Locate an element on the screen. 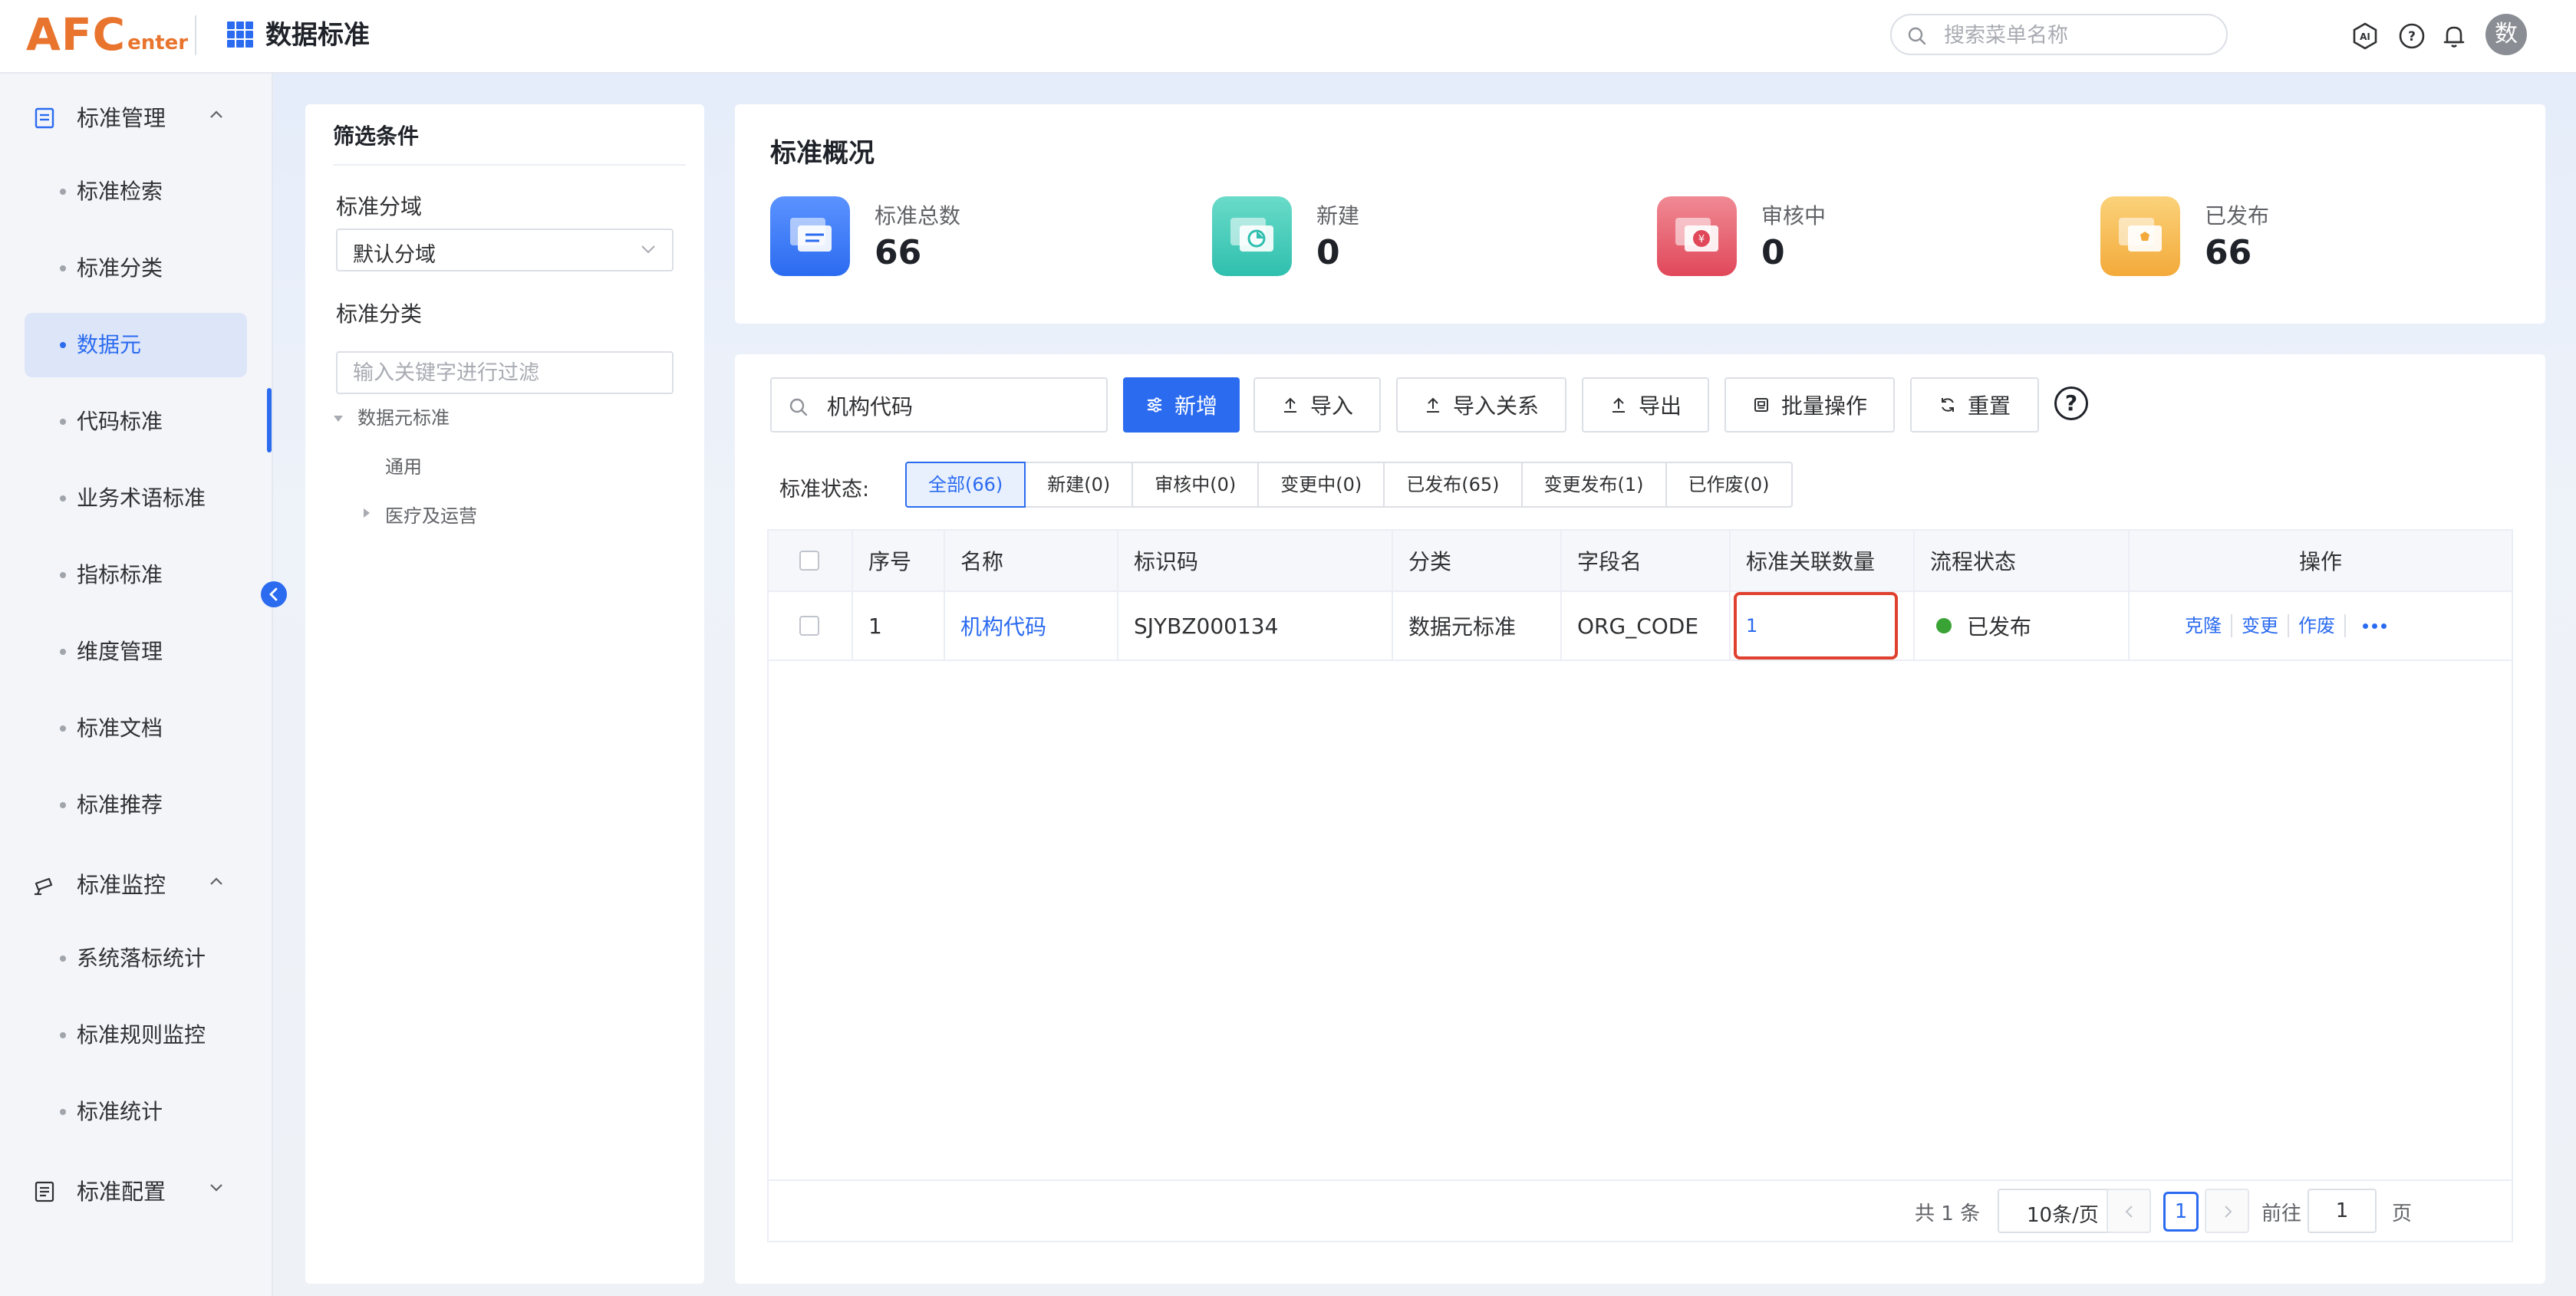 This screenshot has width=2576, height=1296. more-options-icon is located at coordinates (2376, 626).